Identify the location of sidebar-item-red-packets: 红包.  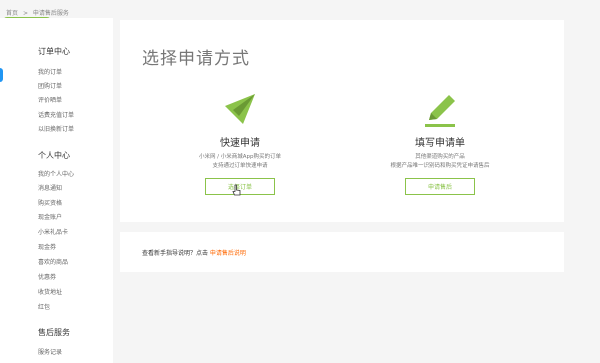
(44, 306).